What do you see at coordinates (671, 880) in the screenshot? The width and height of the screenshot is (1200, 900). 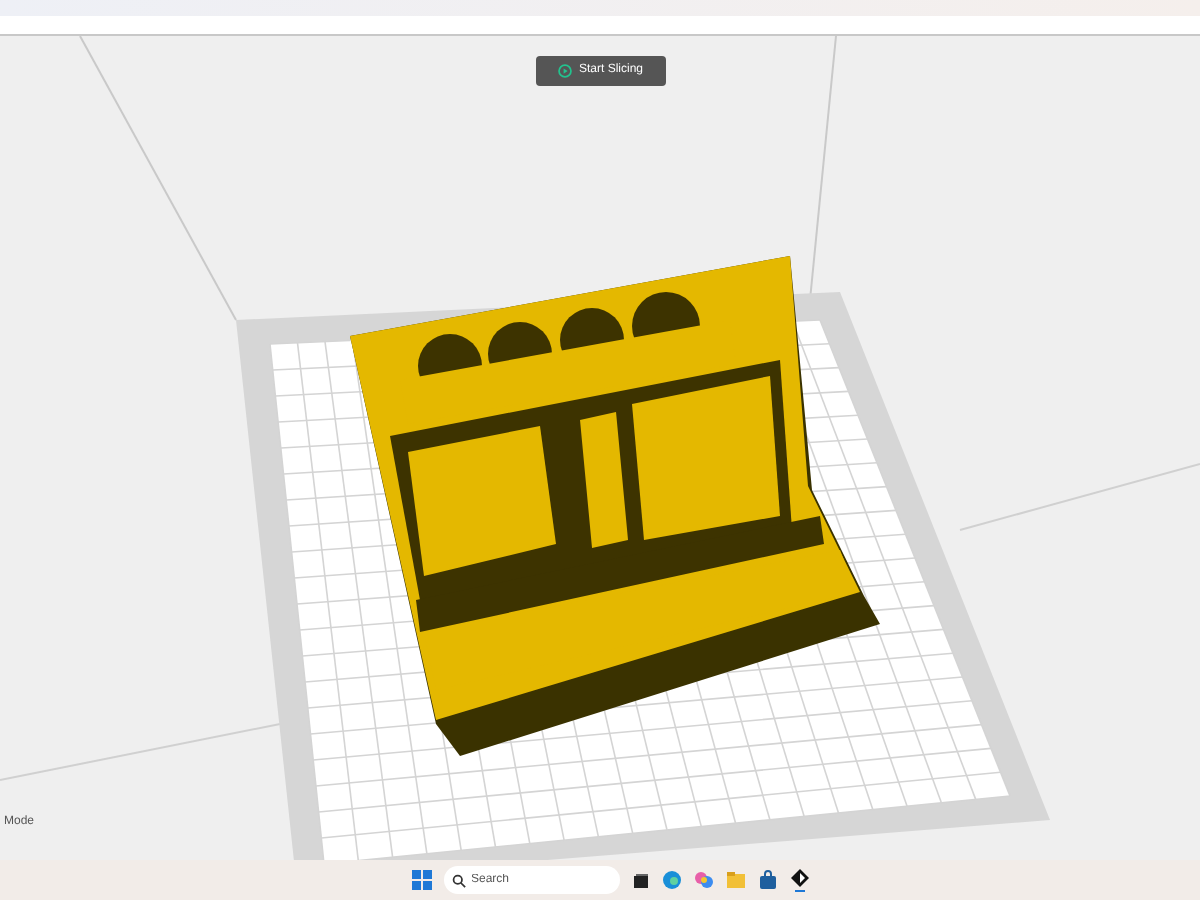 I see `edge-browser-icon` at bounding box center [671, 880].